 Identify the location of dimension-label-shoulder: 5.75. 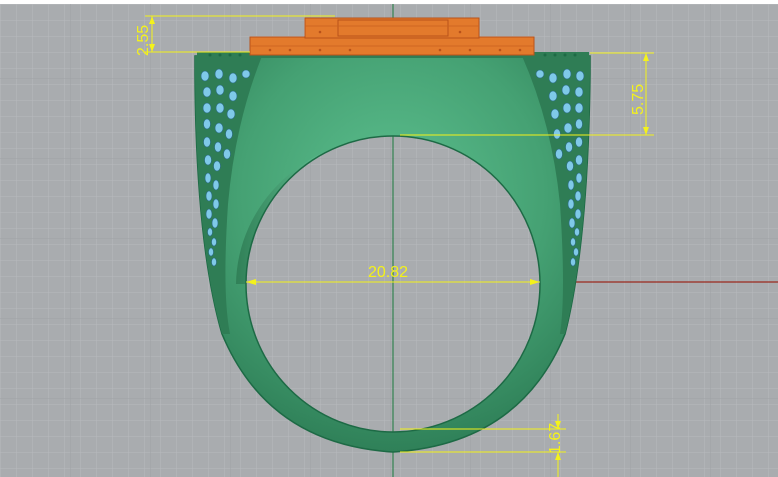
(638, 99).